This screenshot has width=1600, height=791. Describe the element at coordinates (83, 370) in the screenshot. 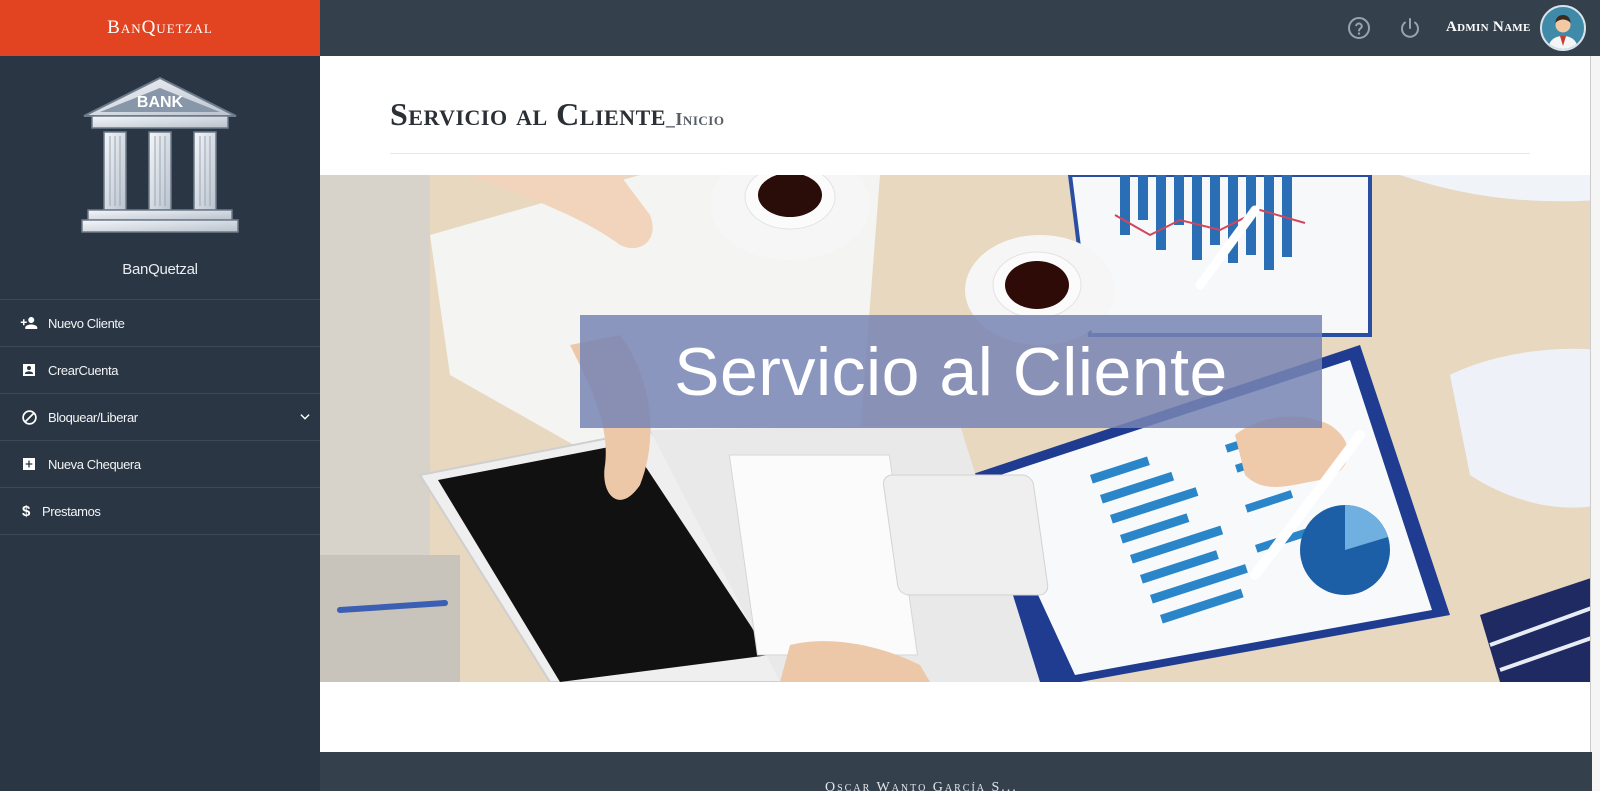

I see `sidebar-item-label: CrearCuenta` at that location.